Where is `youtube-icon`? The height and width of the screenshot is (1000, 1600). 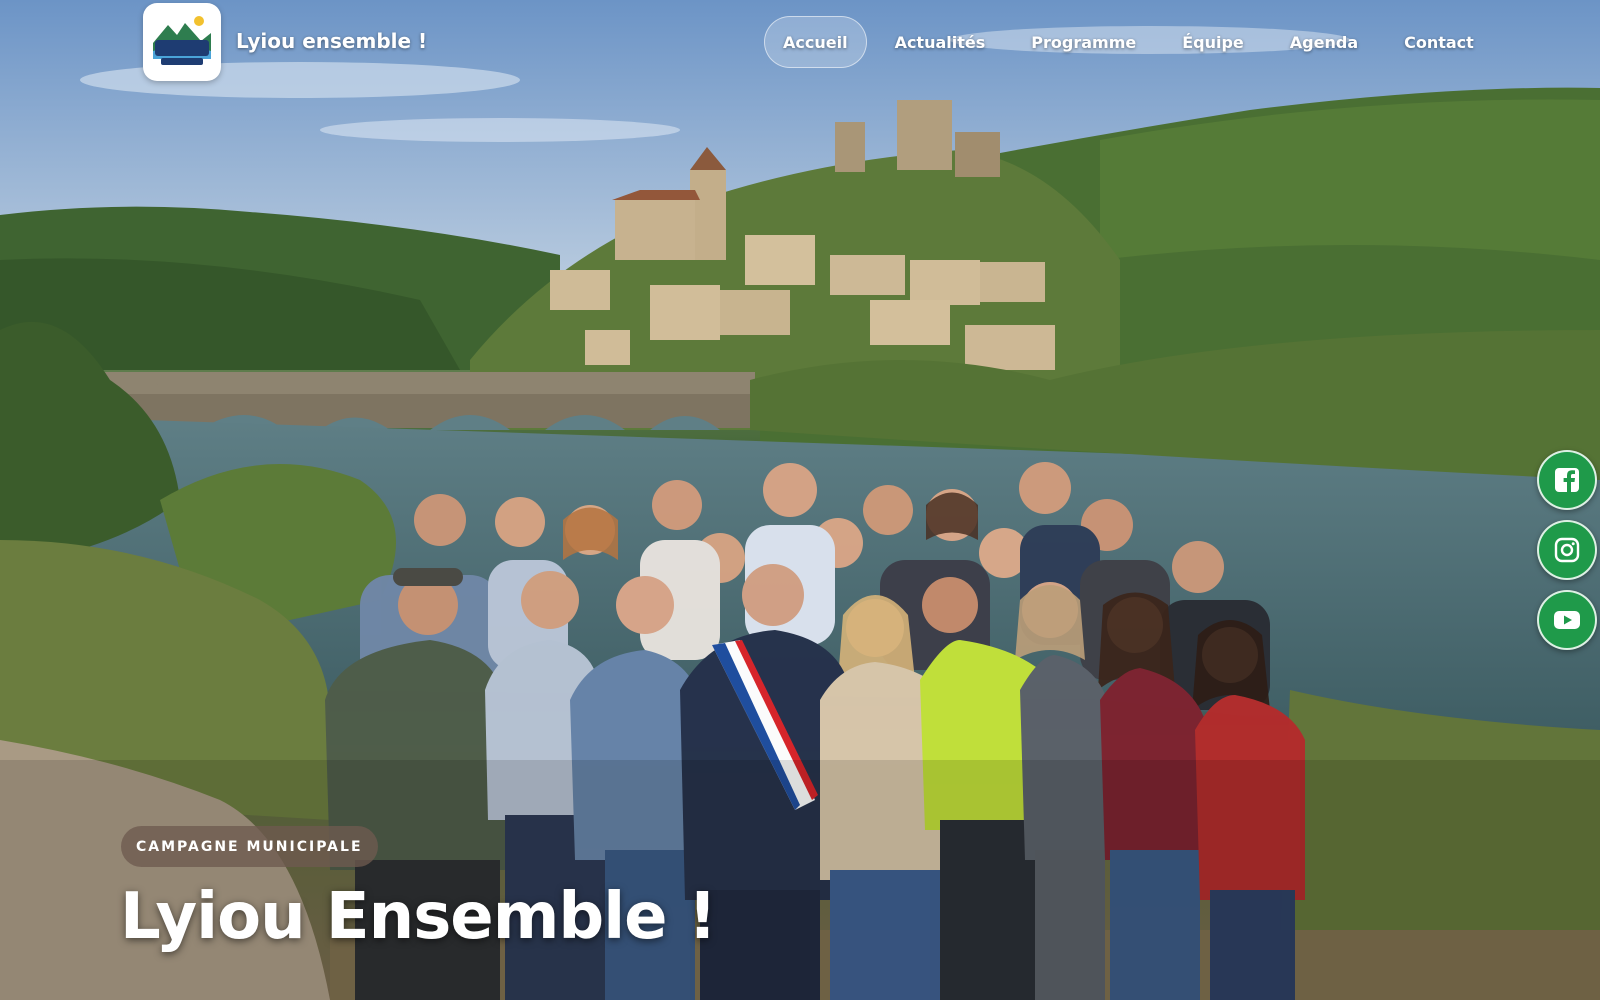 youtube-icon is located at coordinates (1567, 620).